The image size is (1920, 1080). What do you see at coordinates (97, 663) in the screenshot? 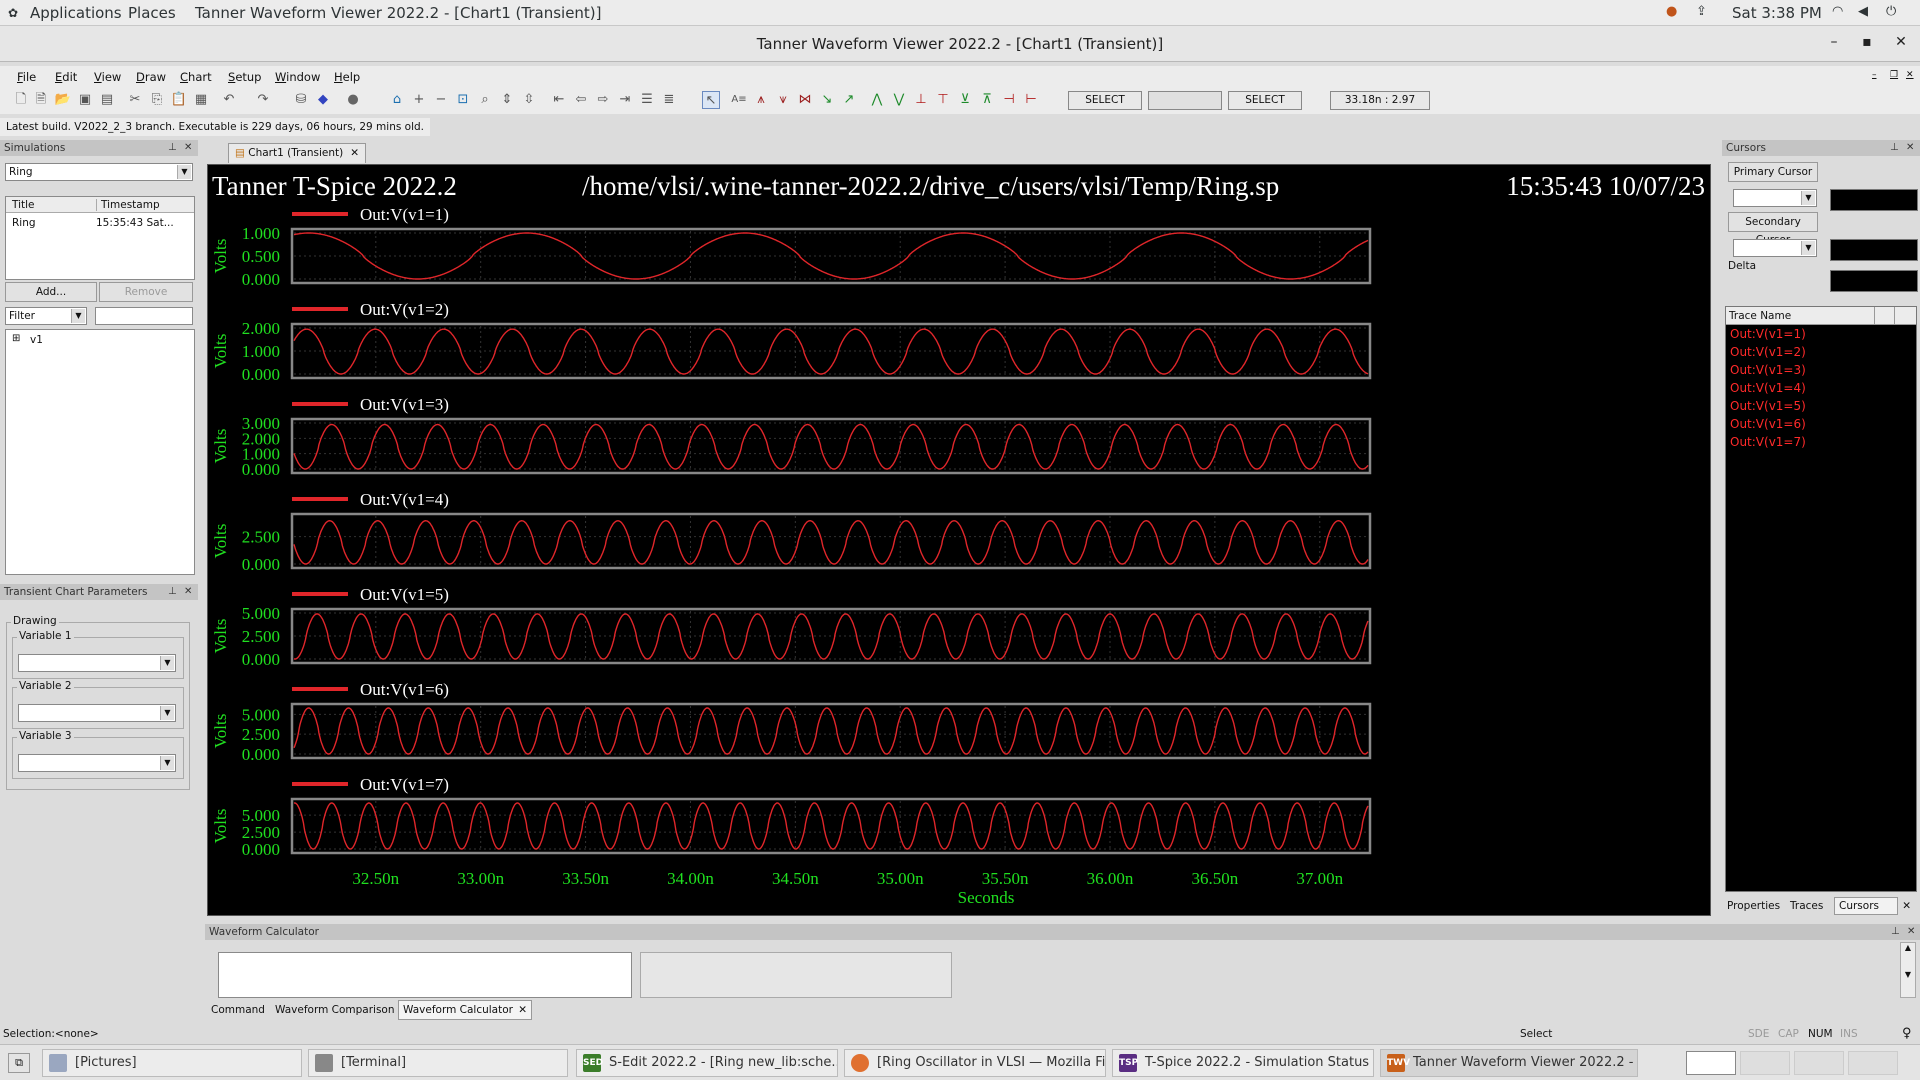
I see `variable1-select: ▼` at bounding box center [97, 663].